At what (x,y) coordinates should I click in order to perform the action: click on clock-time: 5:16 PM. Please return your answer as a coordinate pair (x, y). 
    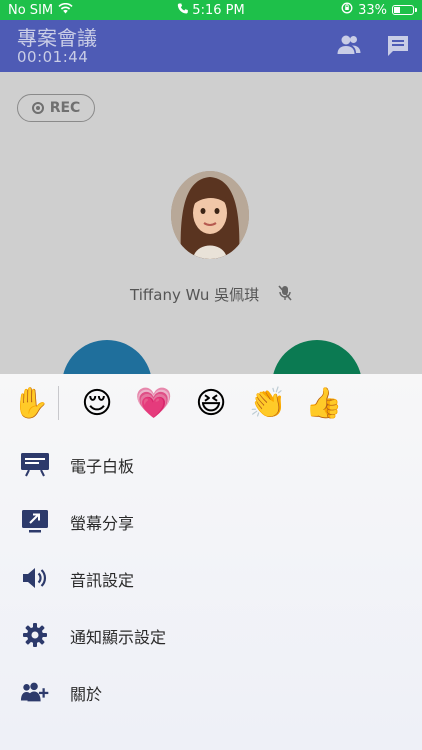
    Looking at the image, I should click on (218, 10).